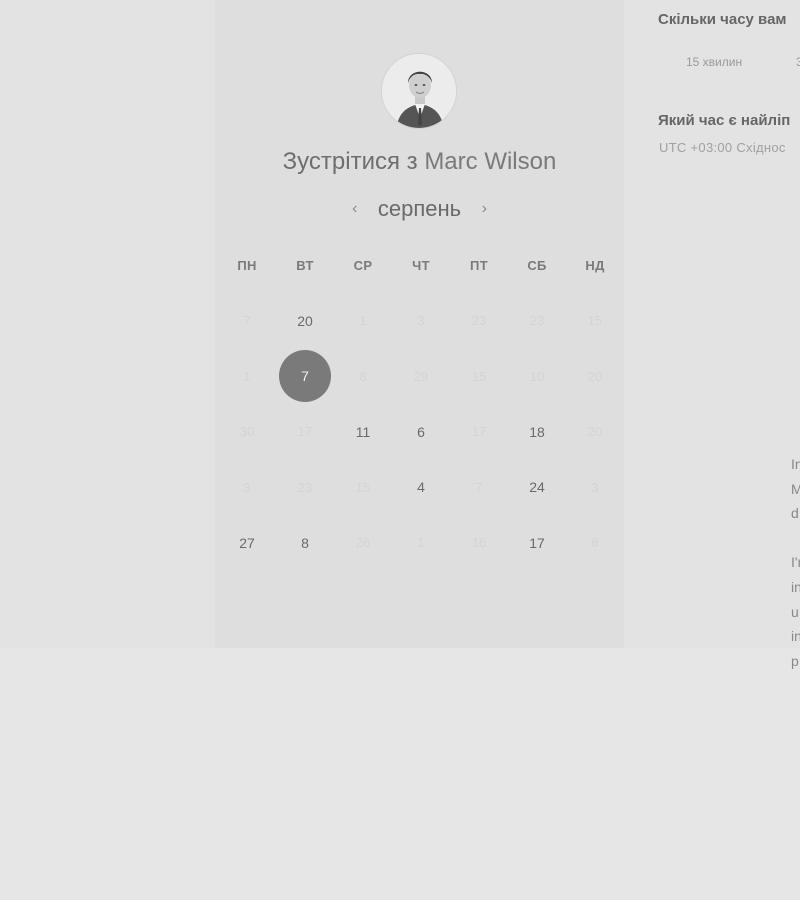 The image size is (800, 900). I want to click on unavailable-date: 26, so click(363, 543).